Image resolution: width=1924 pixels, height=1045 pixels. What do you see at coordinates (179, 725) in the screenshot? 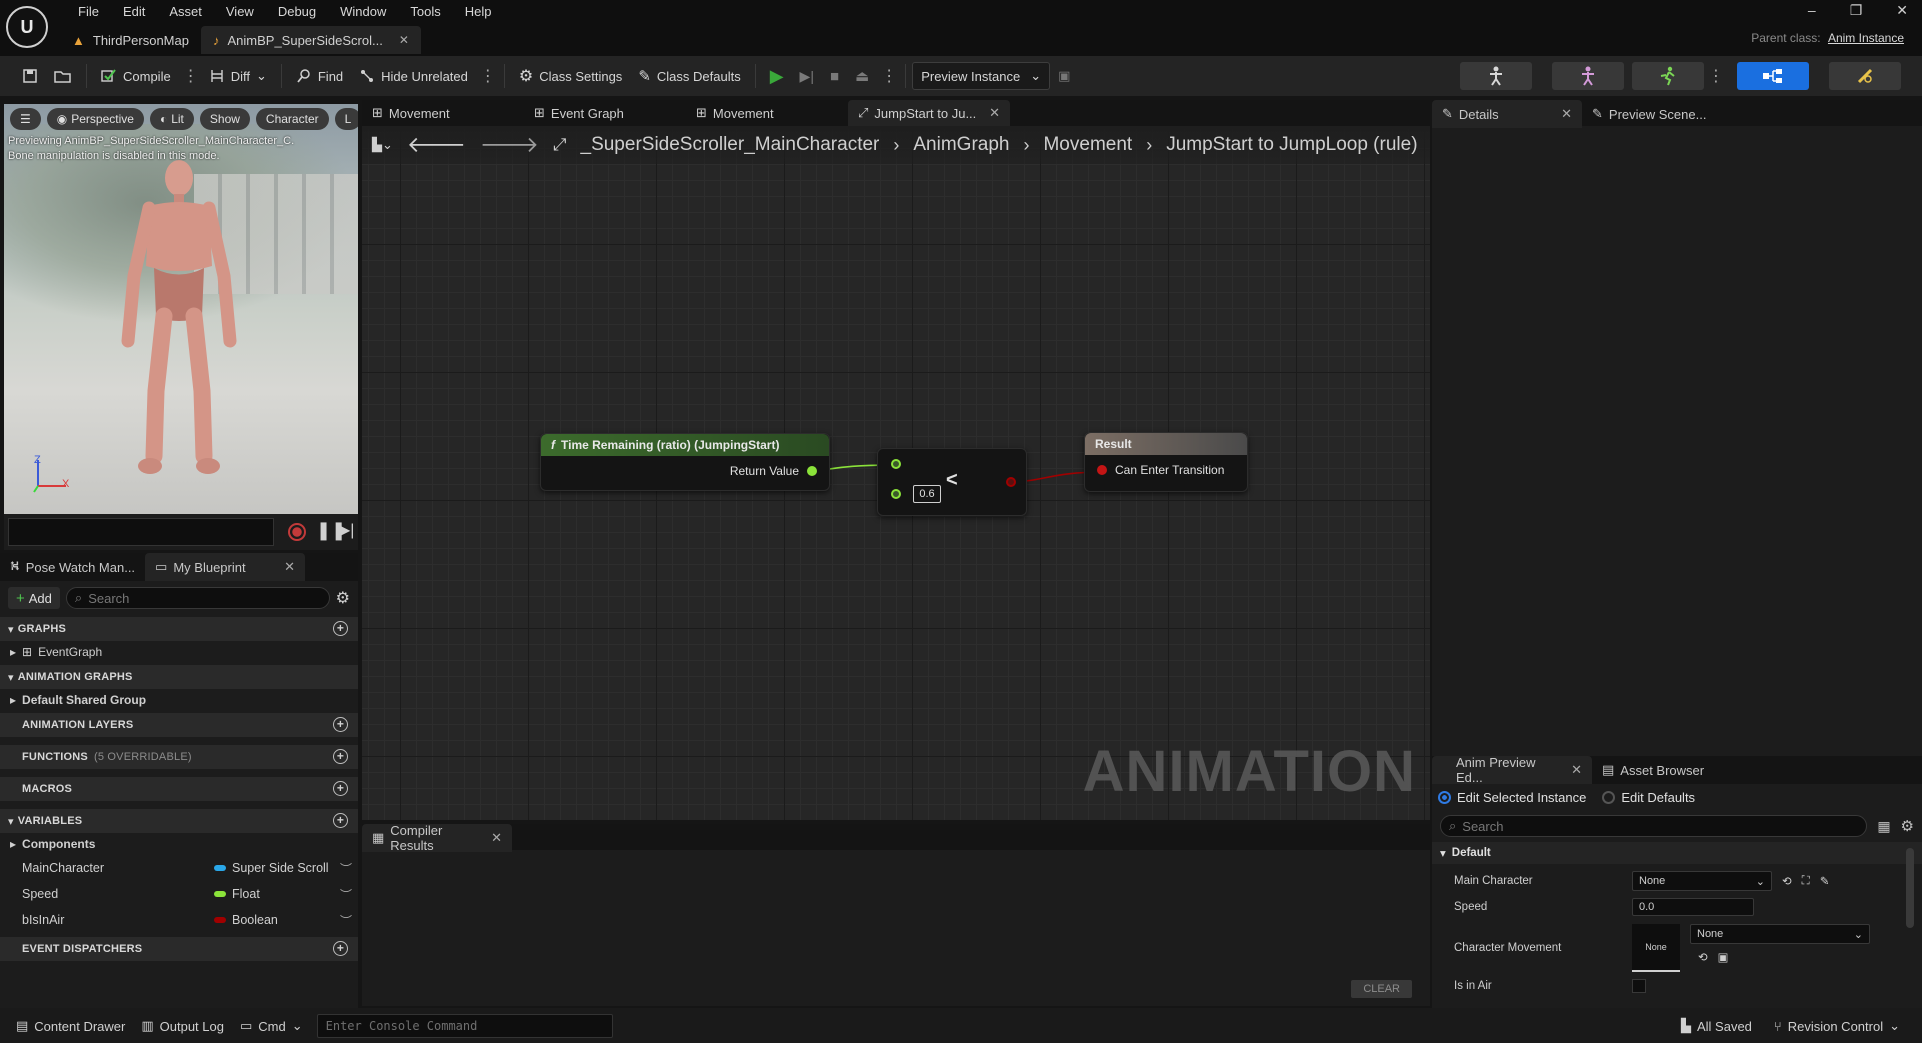
I see `animation-layers-section-header: ANIMATION LAYERS +` at bounding box center [179, 725].